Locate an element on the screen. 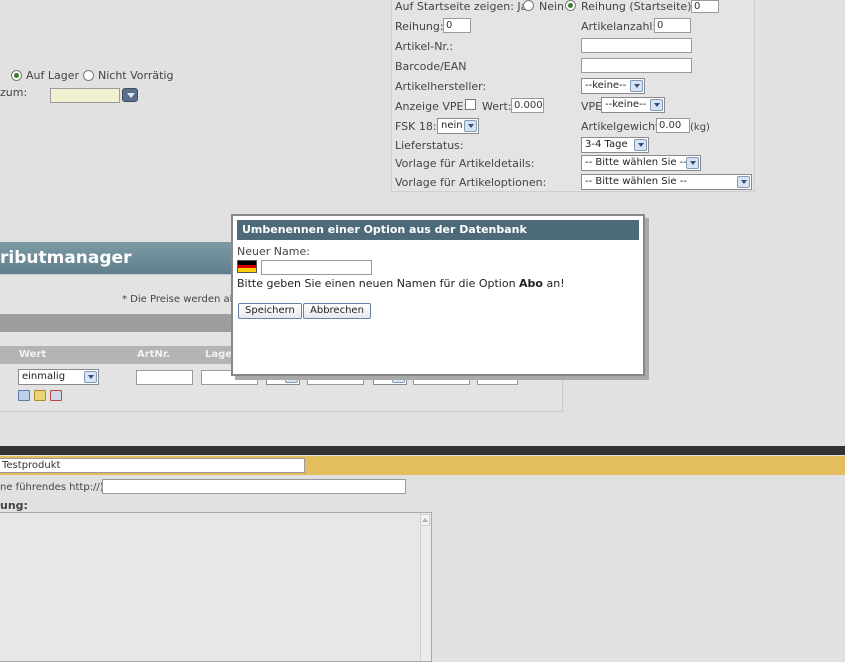 Image resolution: width=845 pixels, height=662 pixels. save-button: Speichern is located at coordinates (270, 311).